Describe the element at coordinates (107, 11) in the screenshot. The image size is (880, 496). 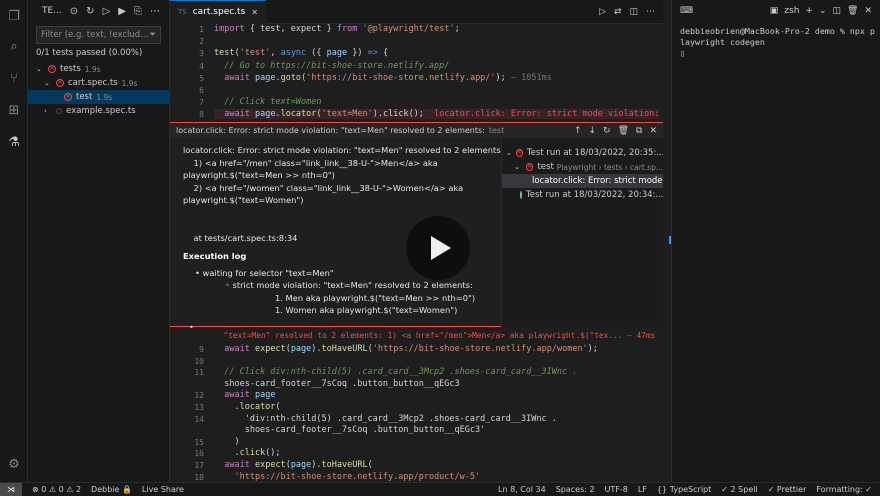
I see `debug-all-icon: ▷` at that location.